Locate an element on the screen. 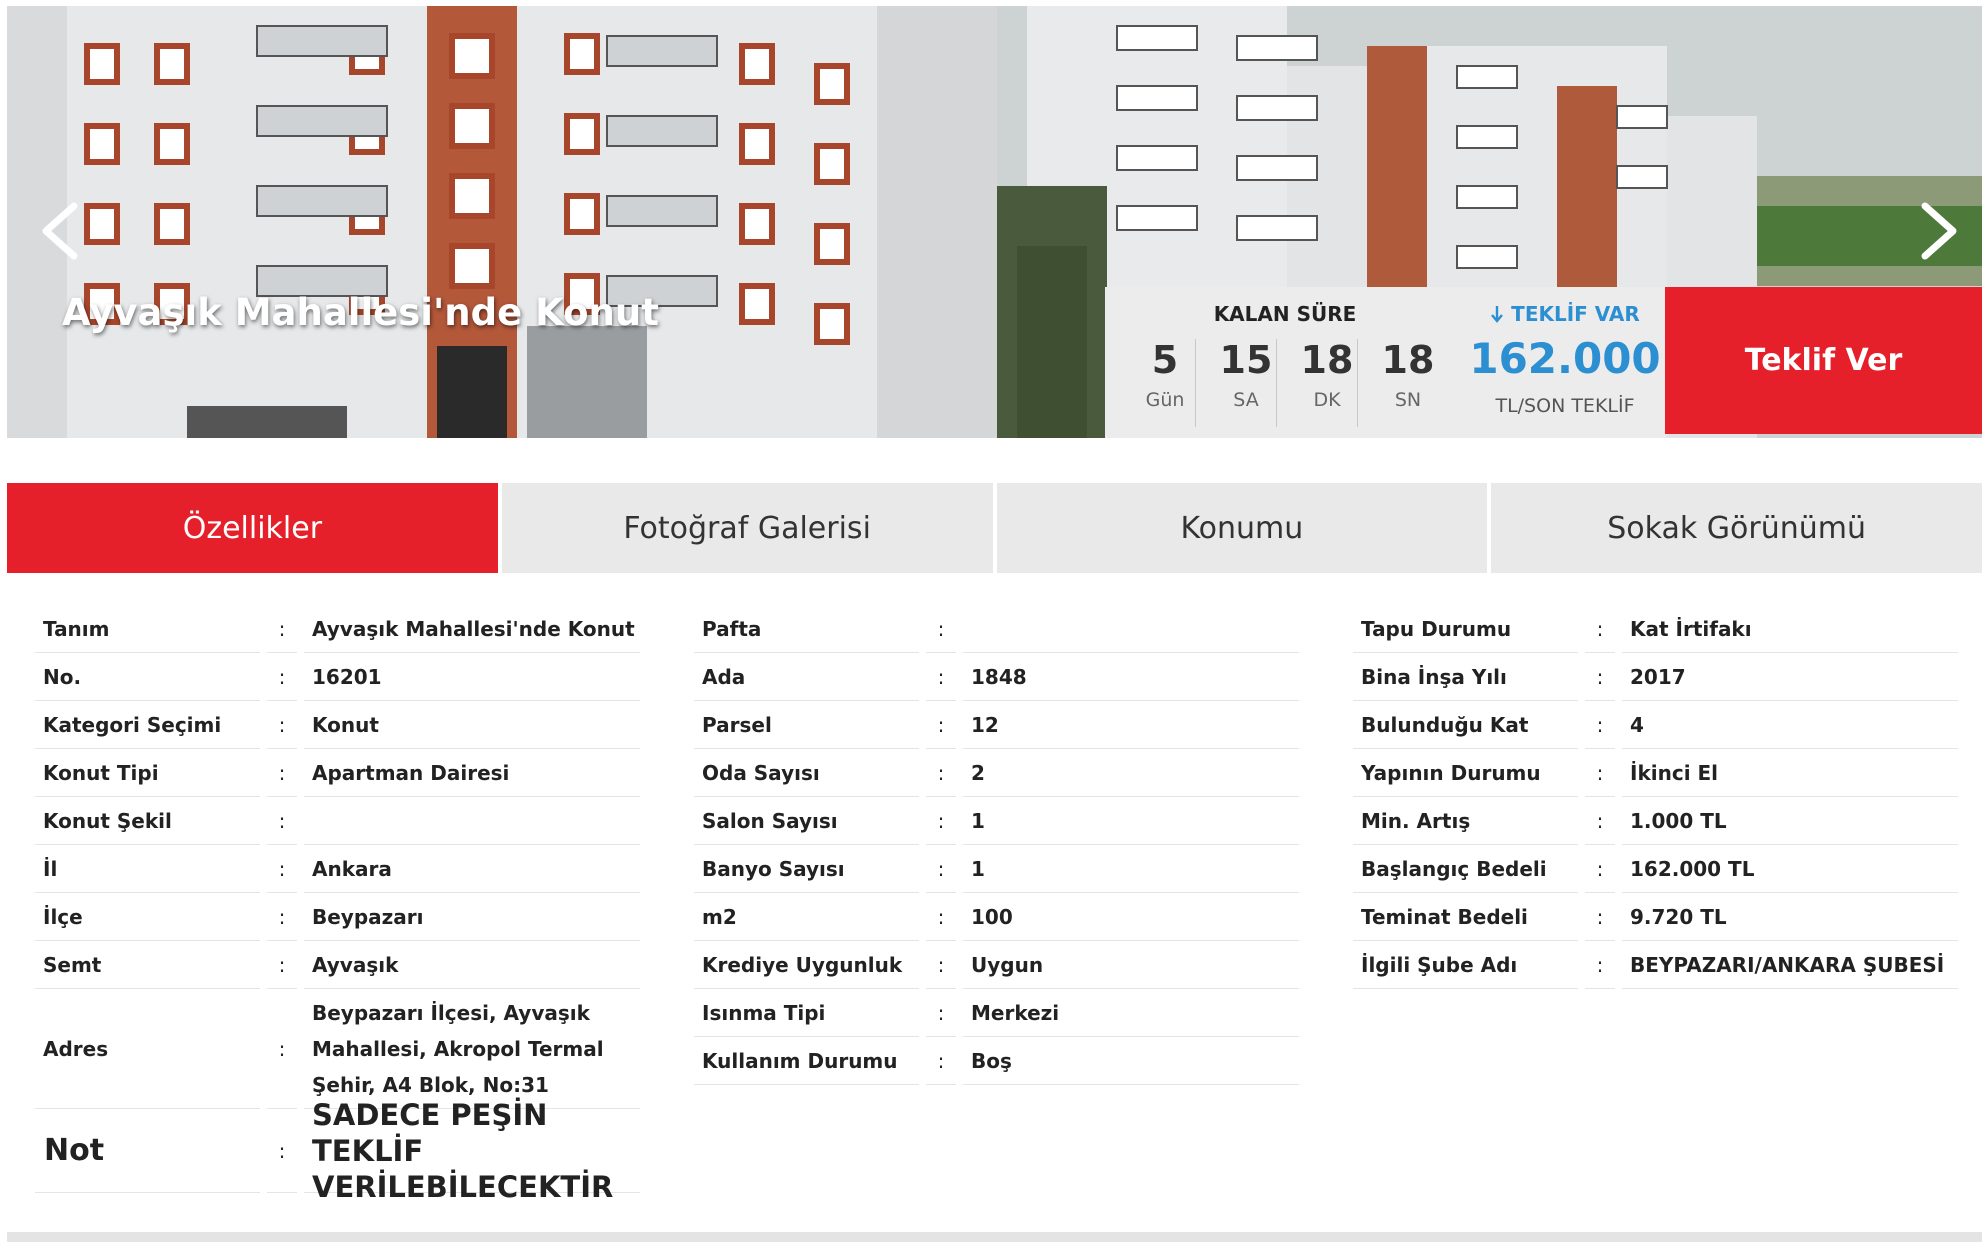 This screenshot has height=1242, width=1982. detail-key: Ada is located at coordinates (806, 677).